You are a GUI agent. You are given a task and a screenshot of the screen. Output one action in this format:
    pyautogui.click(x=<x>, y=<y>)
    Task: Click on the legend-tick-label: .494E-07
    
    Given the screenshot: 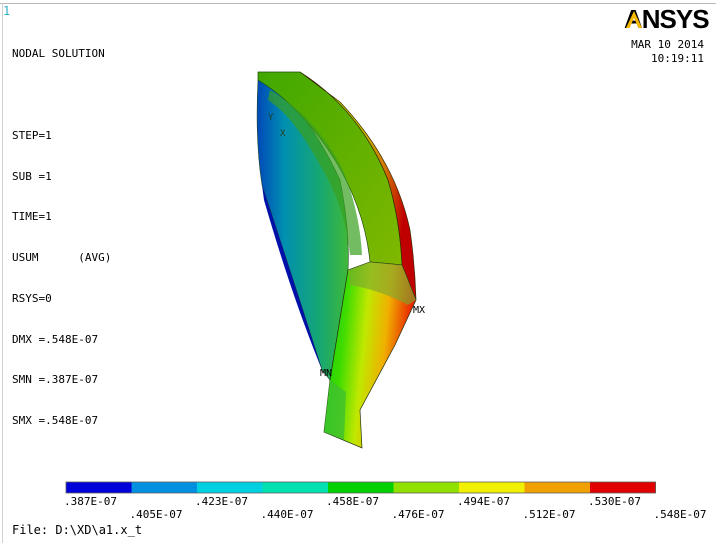 What is the action you would take?
    pyautogui.click(x=483, y=501)
    